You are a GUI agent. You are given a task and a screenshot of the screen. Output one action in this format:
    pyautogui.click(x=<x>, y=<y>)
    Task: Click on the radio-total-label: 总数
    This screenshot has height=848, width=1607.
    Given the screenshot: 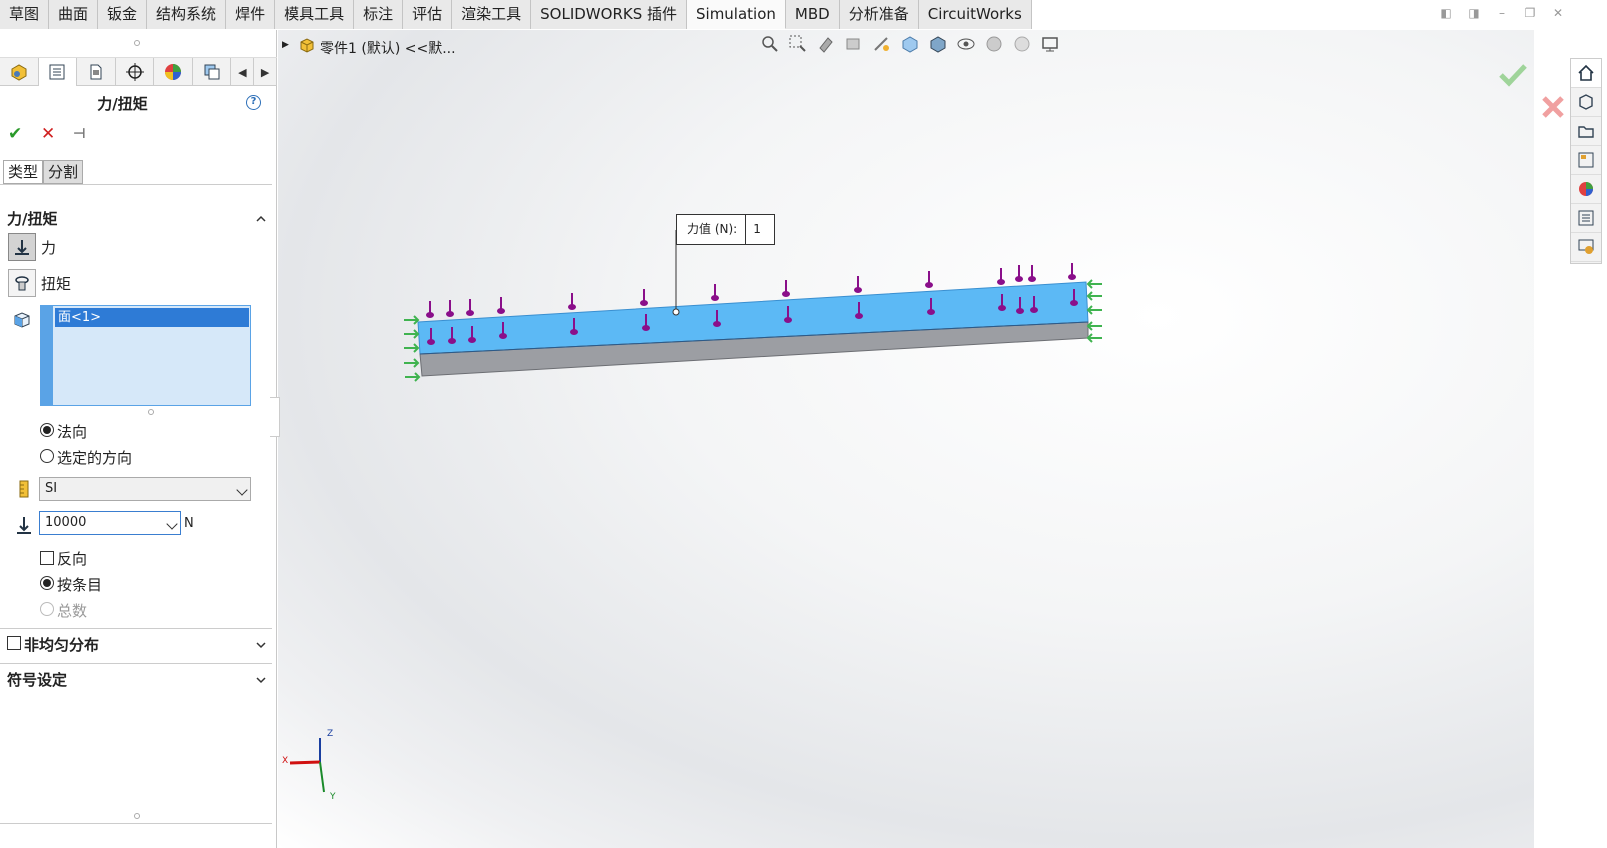 What is the action you would take?
    pyautogui.click(x=72, y=611)
    